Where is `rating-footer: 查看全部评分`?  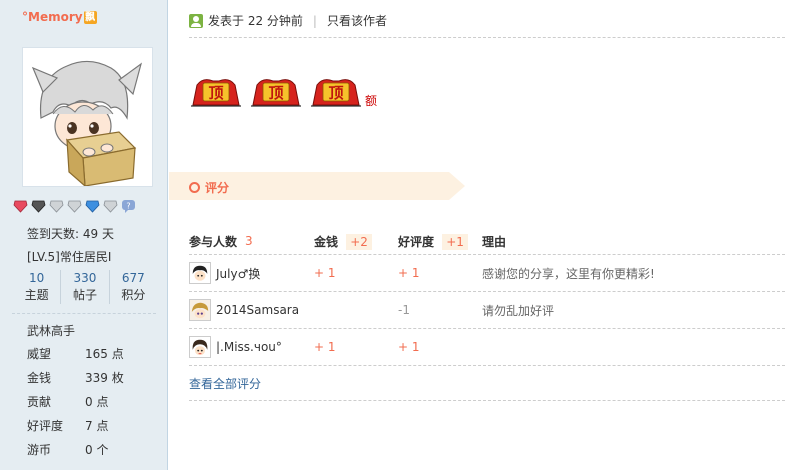
rating-footer: 查看全部评分 is located at coordinates (487, 383).